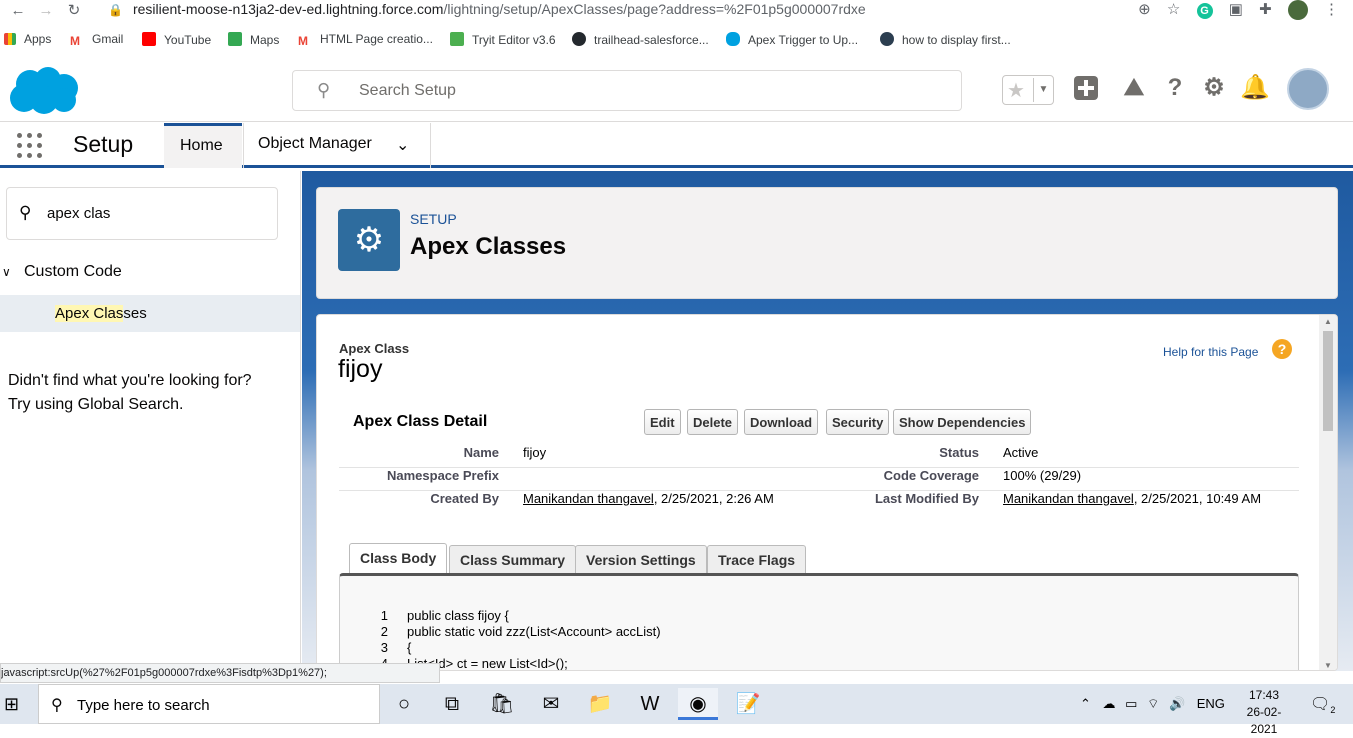  Describe the element at coordinates (149, 39) in the screenshot. I see `youtube-icon` at that location.